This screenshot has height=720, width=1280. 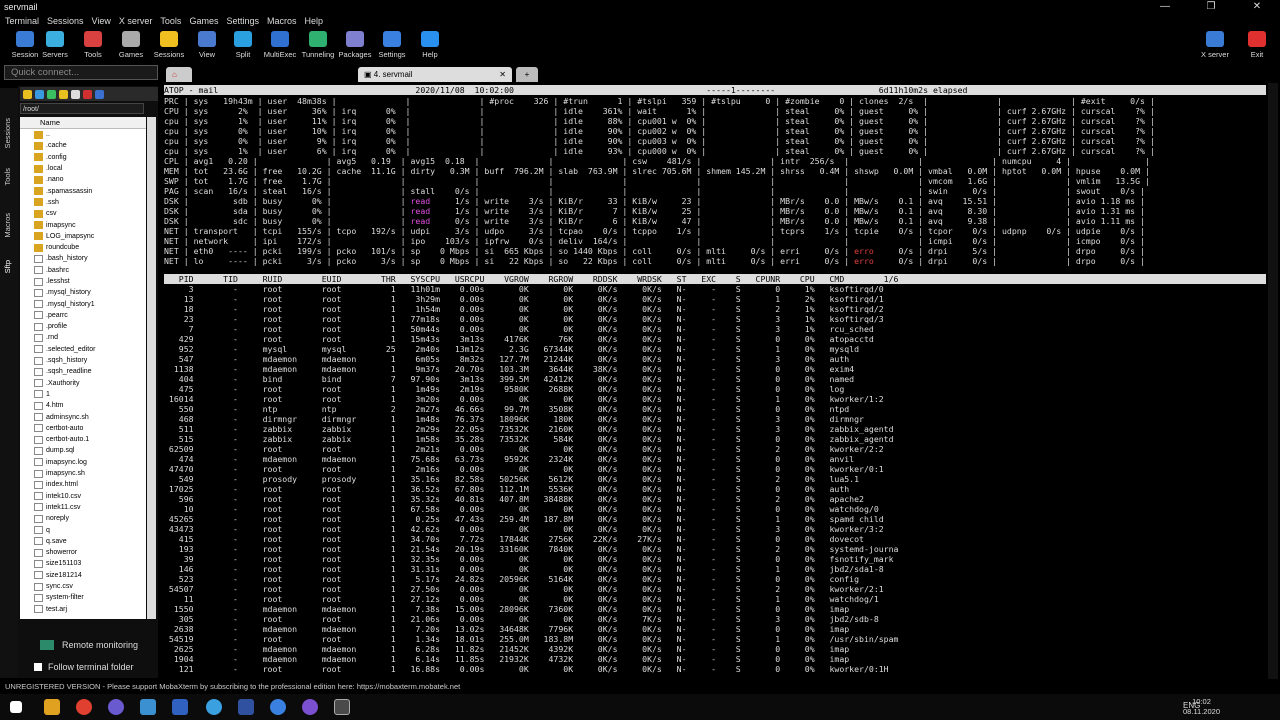 I want to click on remote-monitoring-button: Remote monitoring, so click(x=95, y=645).